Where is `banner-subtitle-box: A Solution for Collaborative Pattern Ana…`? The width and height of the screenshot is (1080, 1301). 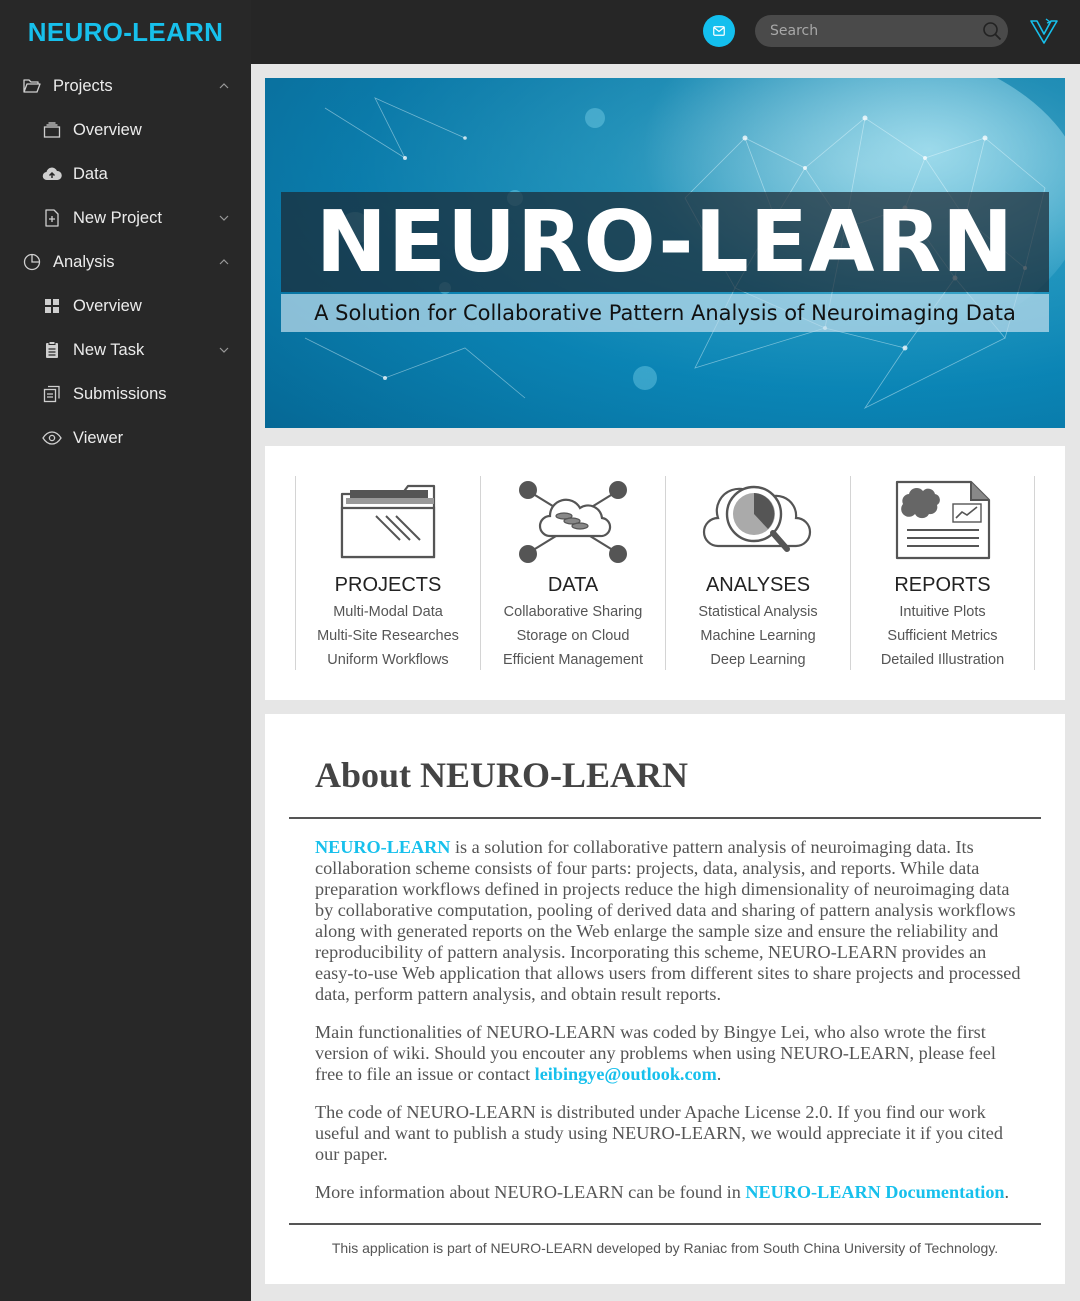
banner-subtitle-box: A Solution for Collaborative Pattern Ana… is located at coordinates (665, 313).